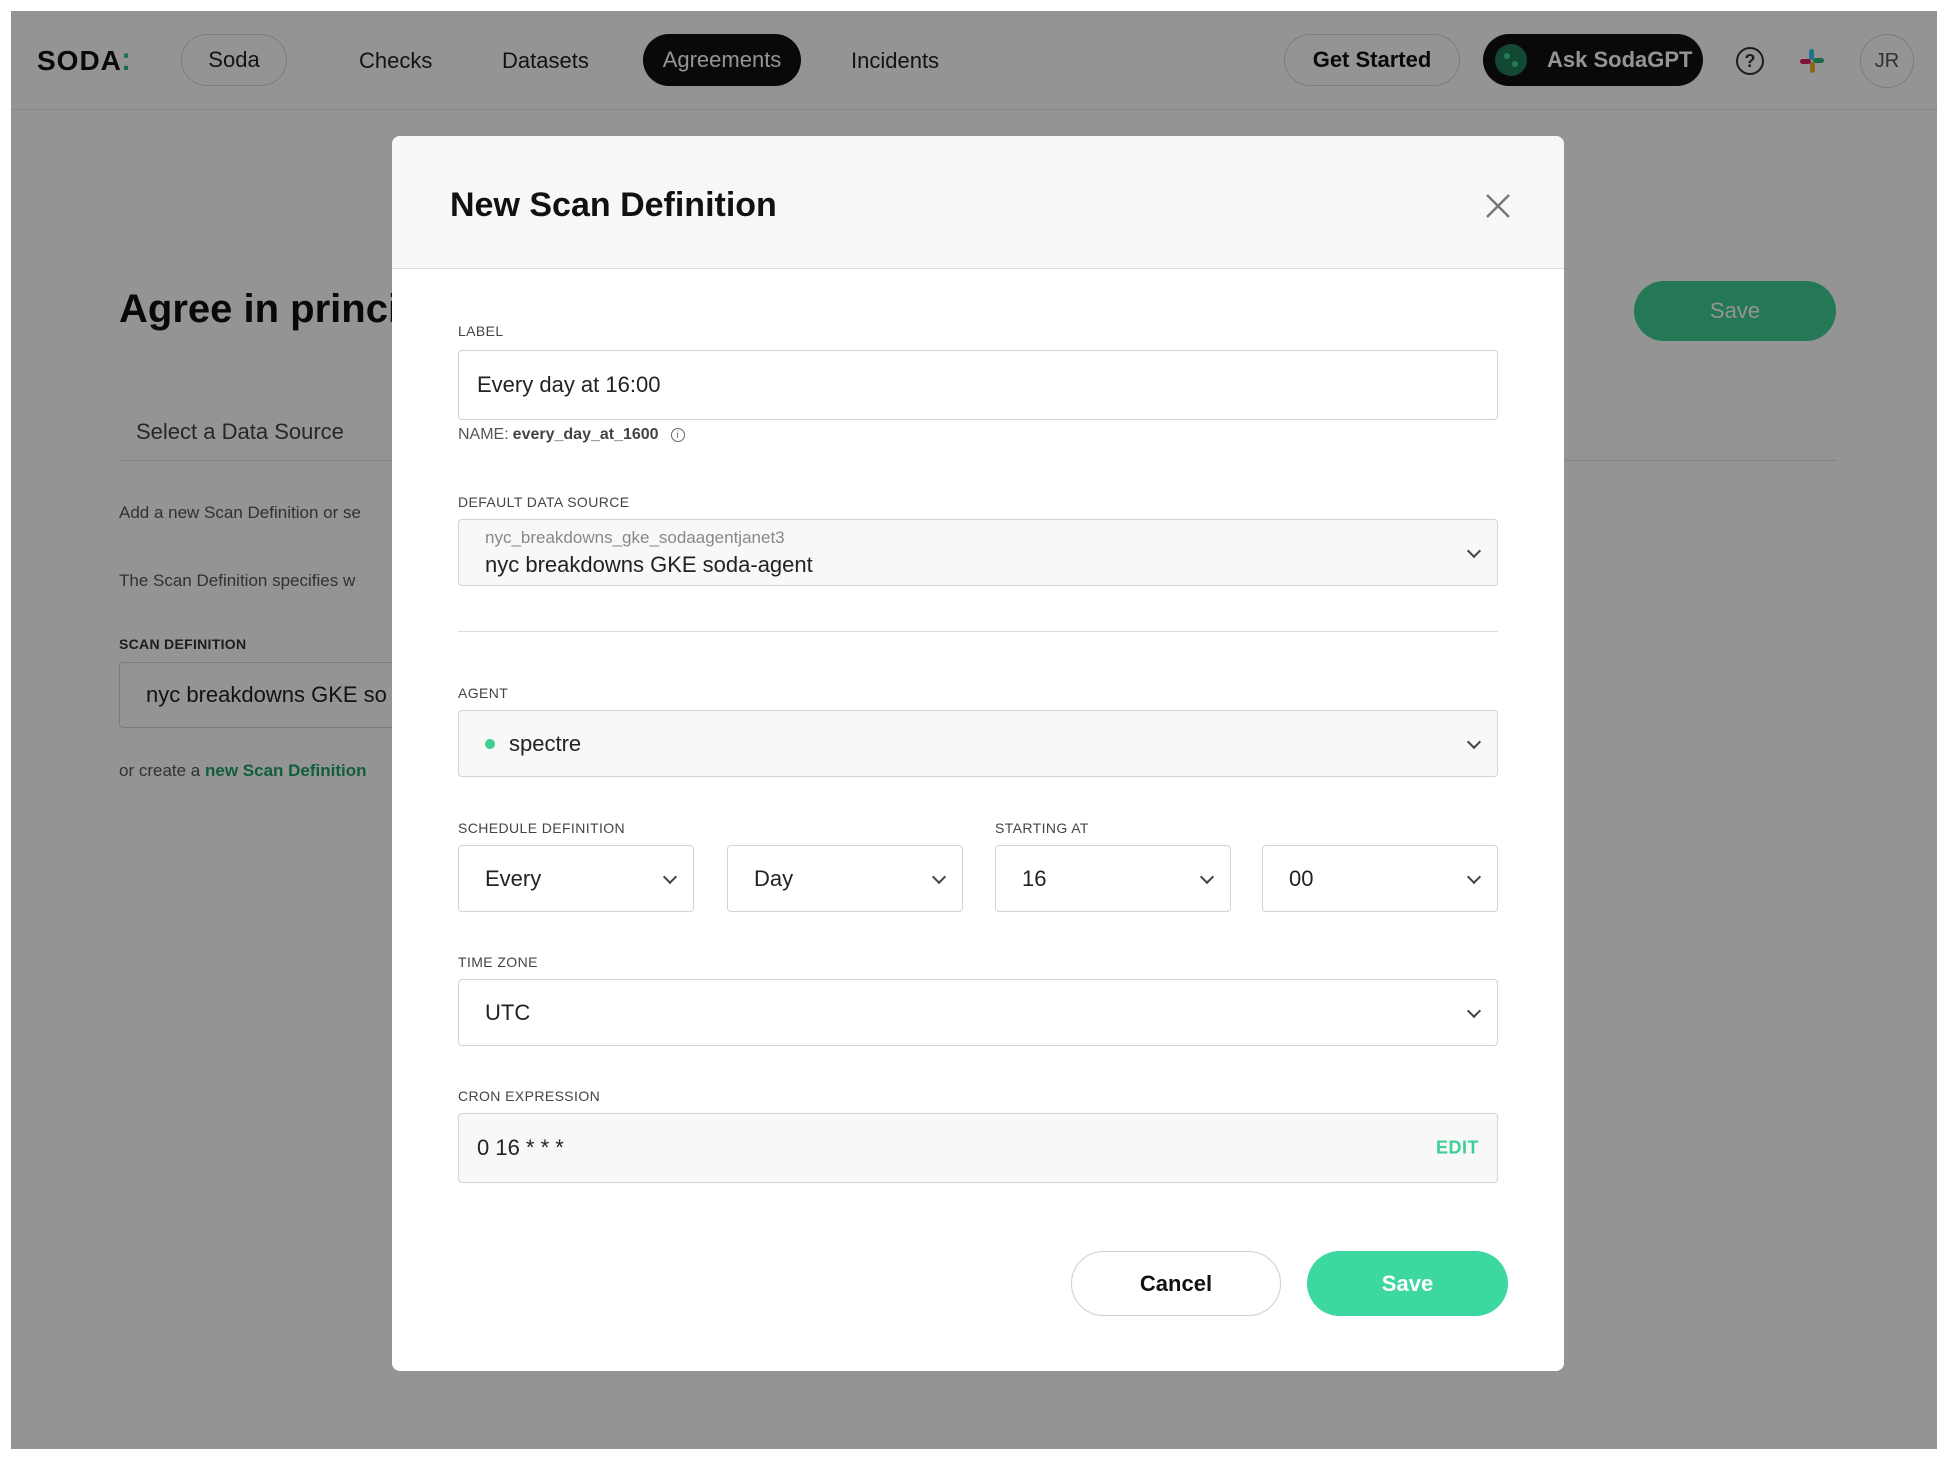  Describe the element at coordinates (508, 1012) in the screenshot. I see `time-zone-value: UTC` at that location.